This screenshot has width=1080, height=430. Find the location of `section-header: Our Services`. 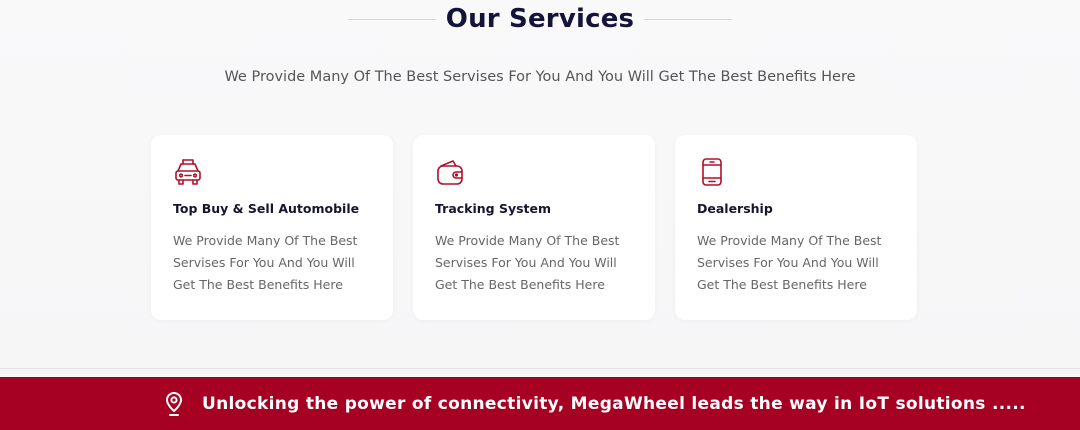

section-header: Our Services is located at coordinates (540, 19).